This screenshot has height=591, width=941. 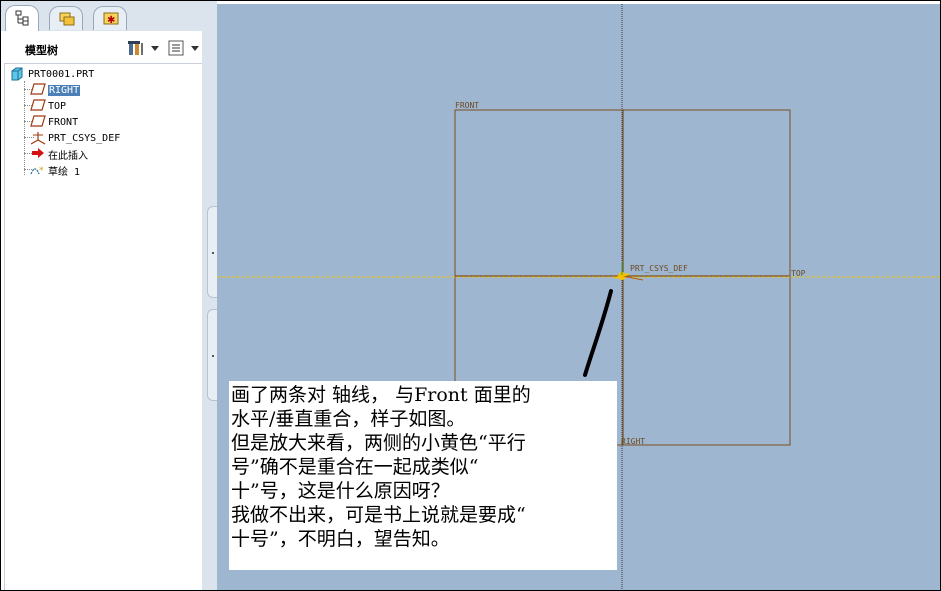 I want to click on tree-item-front: FRONT, so click(x=54, y=122).